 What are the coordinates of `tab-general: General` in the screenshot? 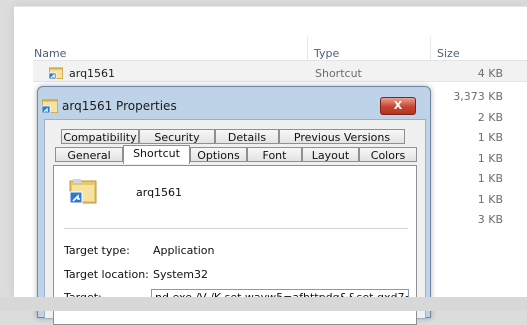 It's located at (89, 154).